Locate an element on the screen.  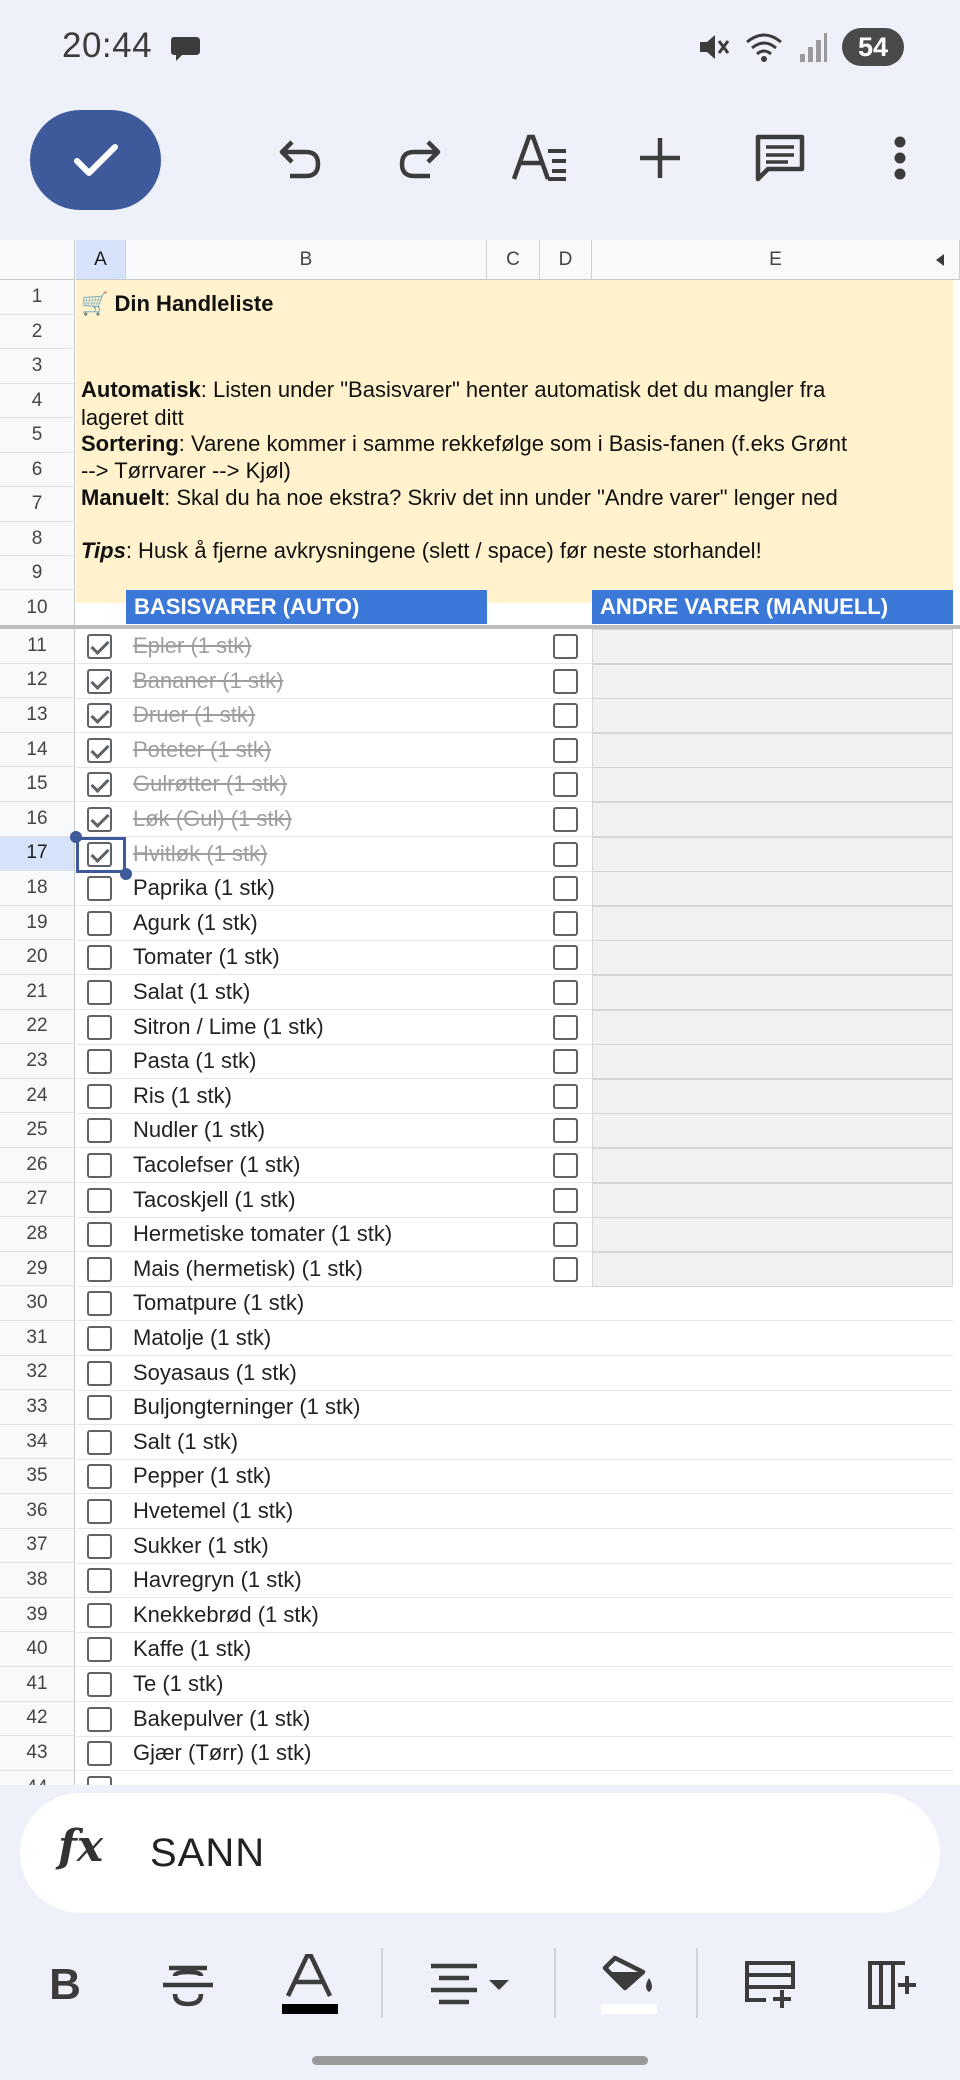
item-label: Salat (1 stk) is located at coordinates (191, 992).